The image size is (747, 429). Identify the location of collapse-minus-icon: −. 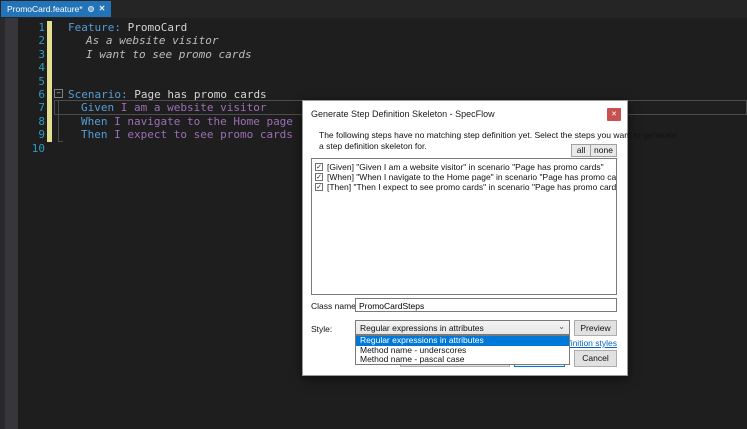
(58, 93).